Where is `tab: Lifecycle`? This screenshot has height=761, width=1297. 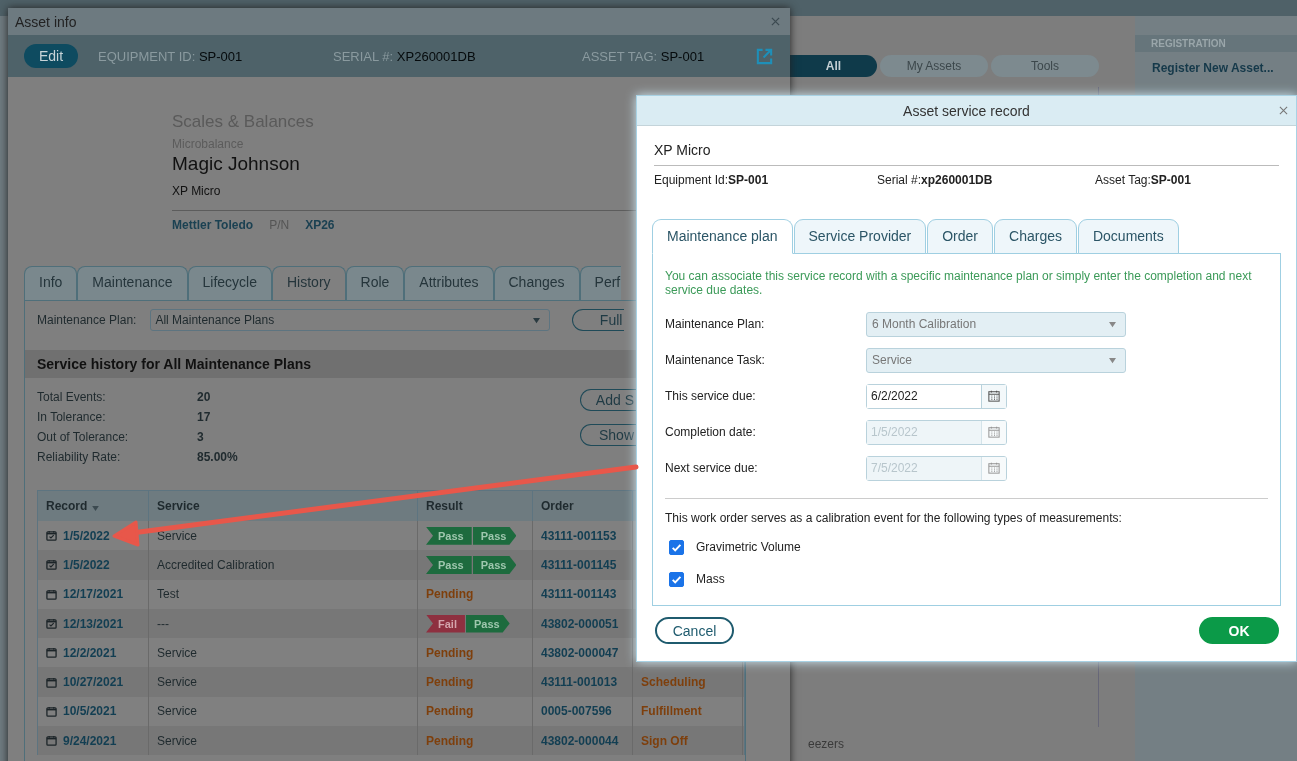
tab: Lifecycle is located at coordinates (229, 283).